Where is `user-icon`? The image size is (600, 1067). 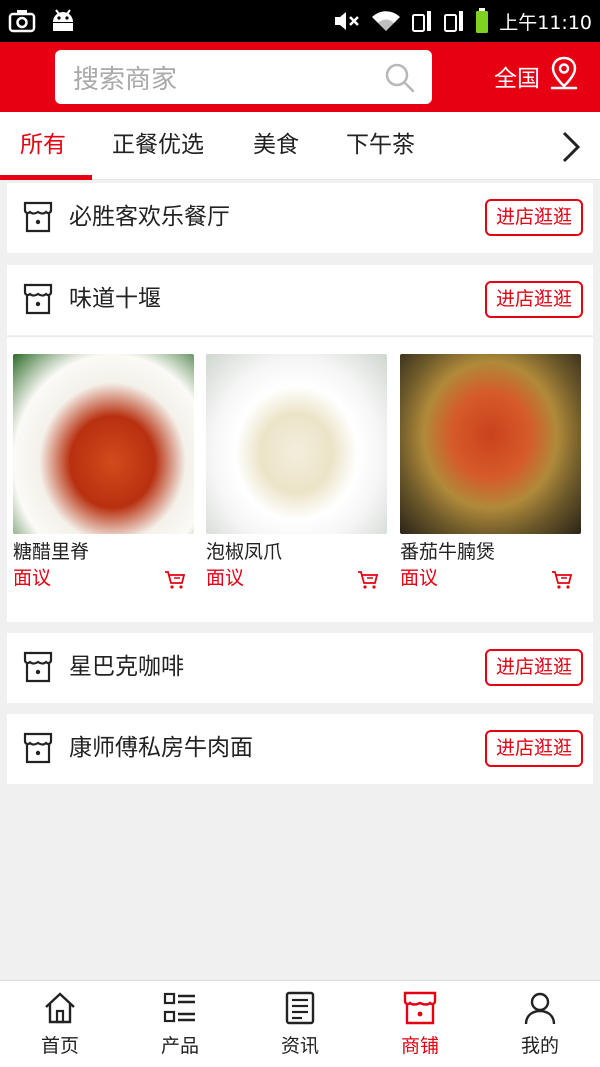
user-icon is located at coordinates (540, 1010).